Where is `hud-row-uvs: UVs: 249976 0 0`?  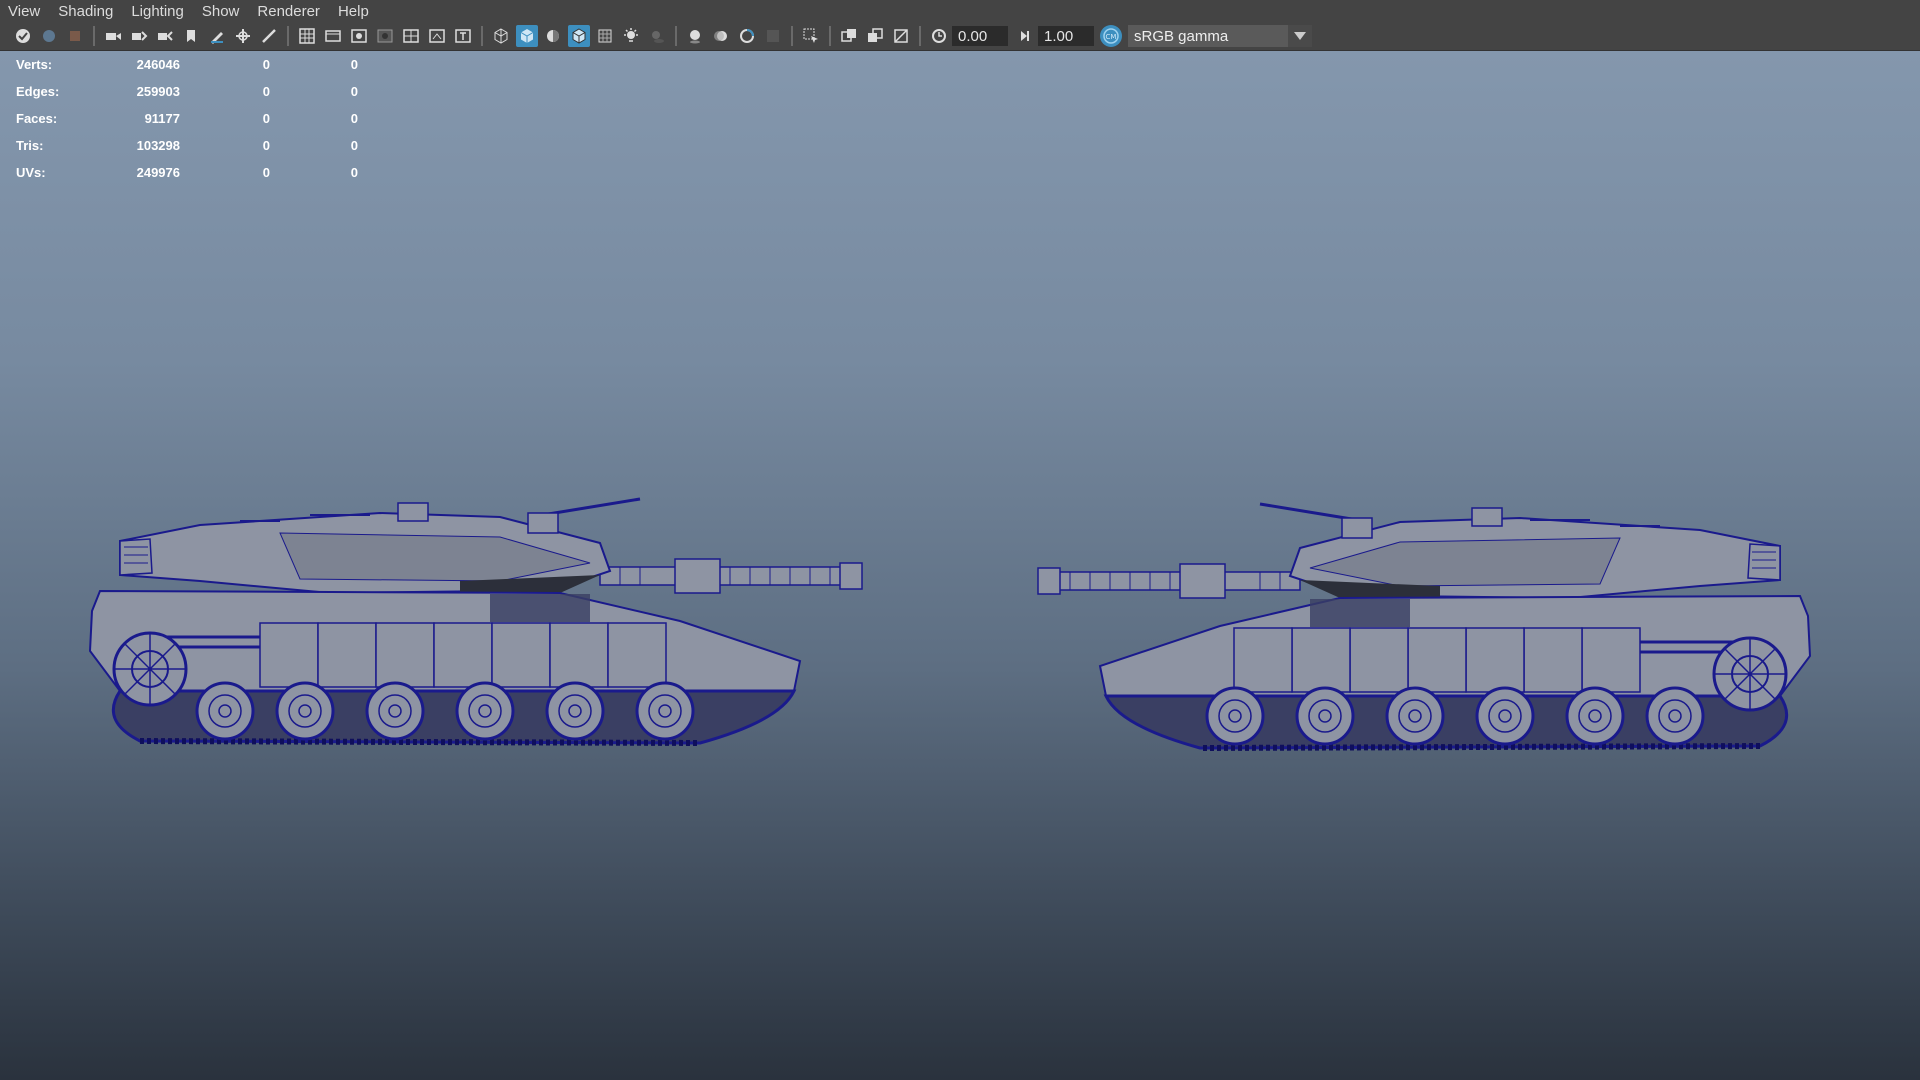 hud-row-uvs: UVs: 249976 0 0 is located at coordinates (187, 172).